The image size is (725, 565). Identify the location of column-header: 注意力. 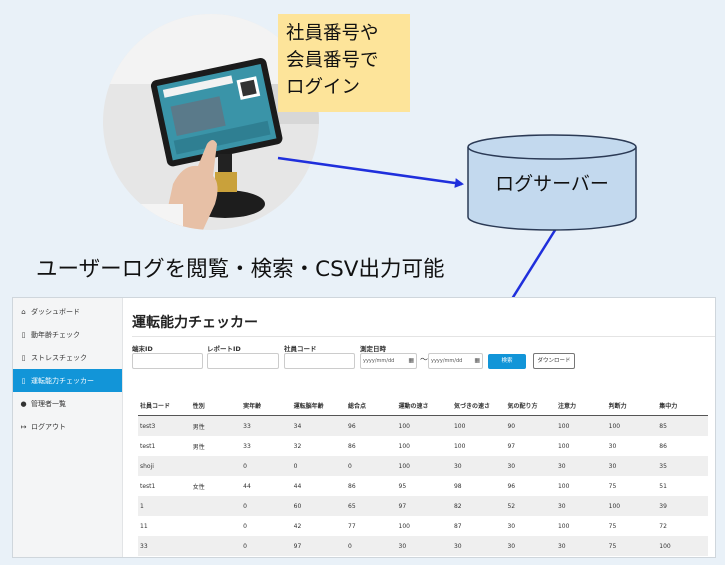
(581, 406).